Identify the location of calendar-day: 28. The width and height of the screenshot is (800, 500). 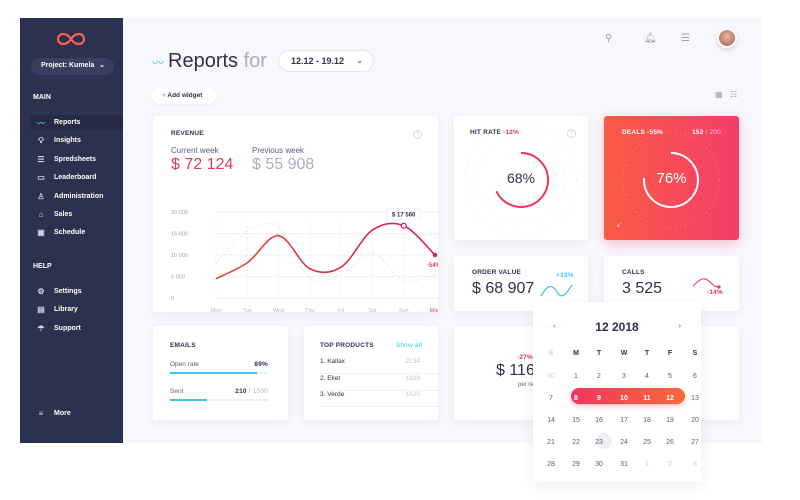
(551, 464).